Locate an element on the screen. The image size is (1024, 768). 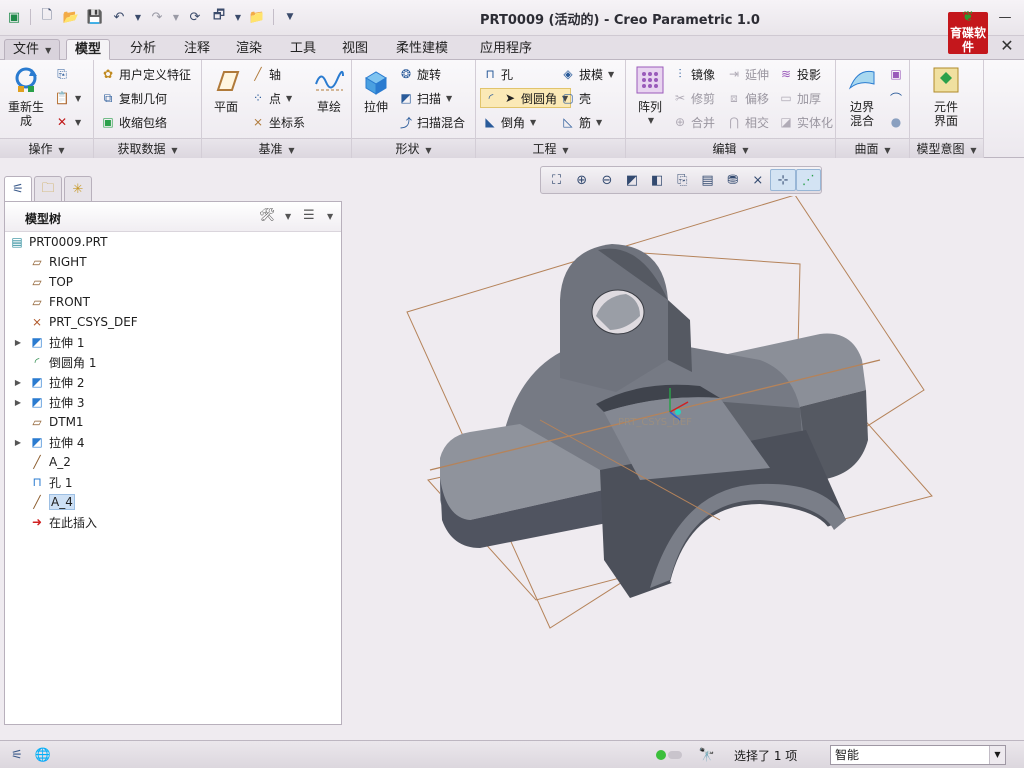
regenerate-button: 重新生成 is located at coordinates (26, 96).